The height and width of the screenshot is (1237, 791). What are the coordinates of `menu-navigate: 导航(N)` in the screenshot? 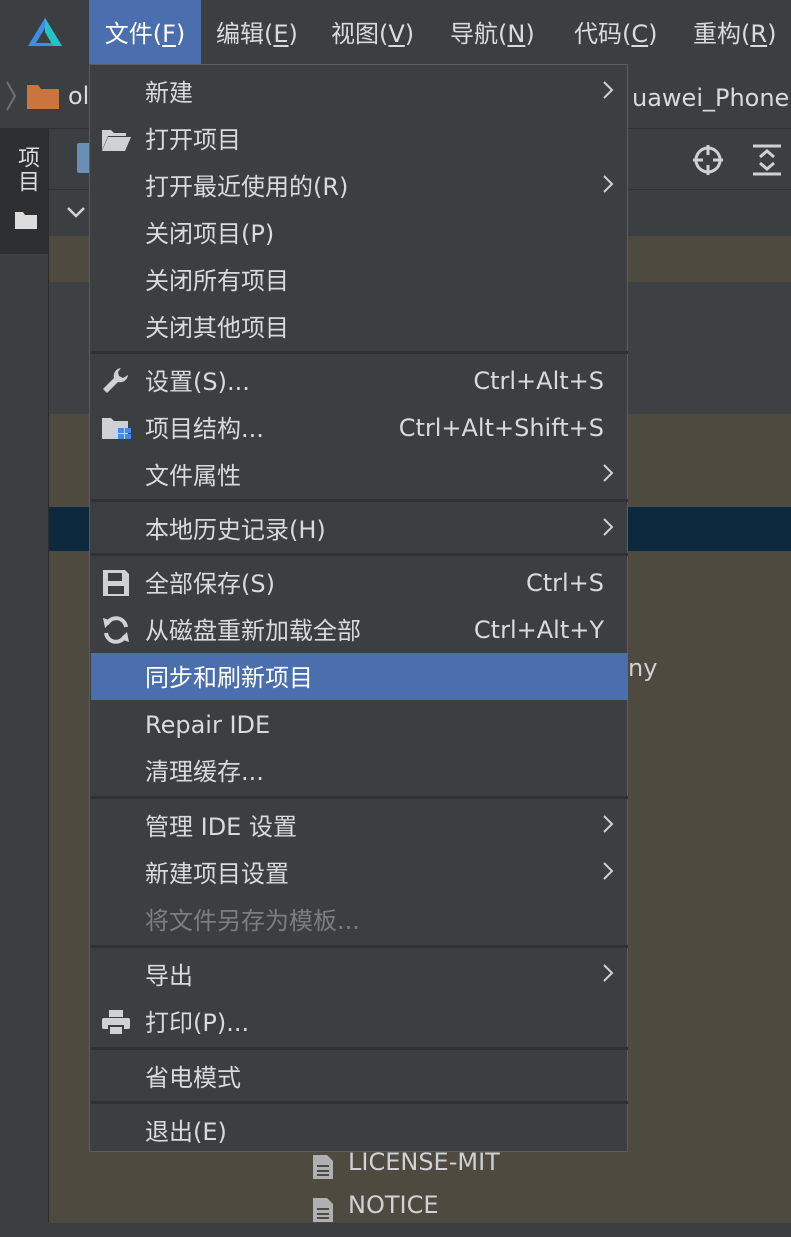 It's located at (492, 32).